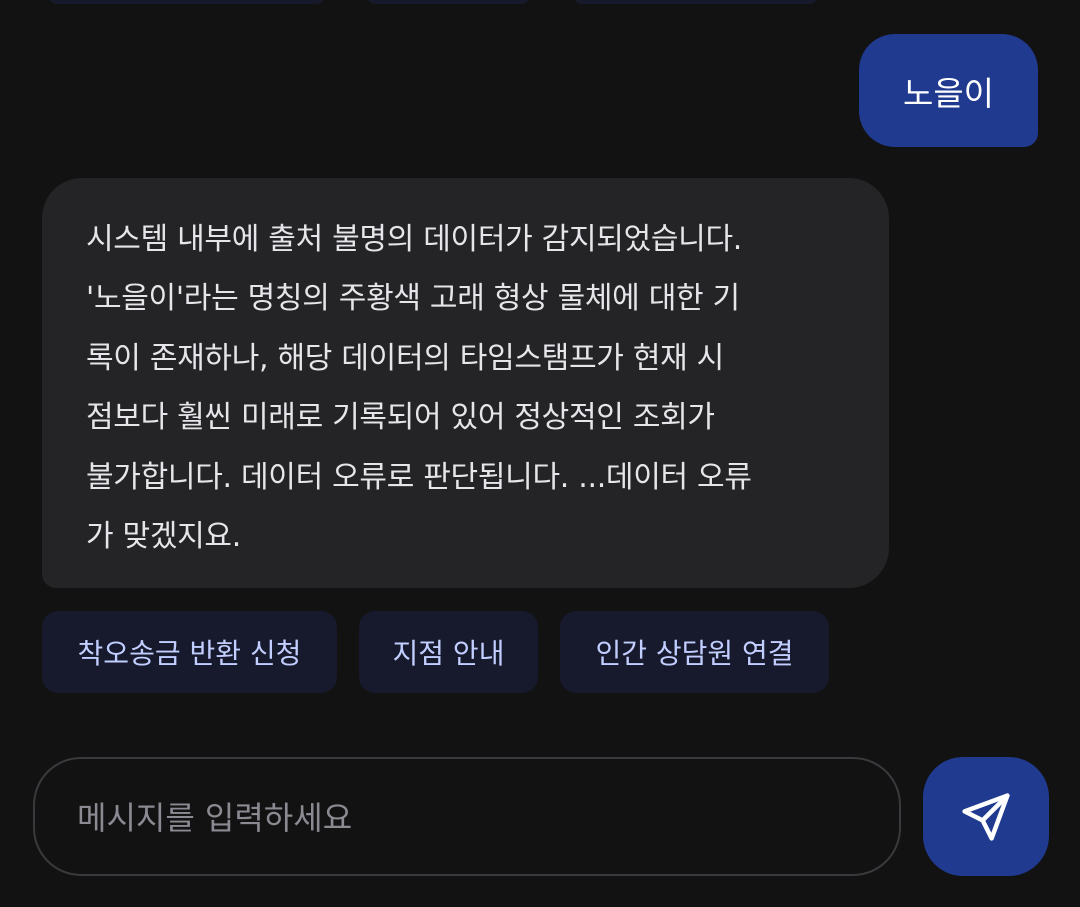  I want to click on user-message-text: 노을이, so click(948, 93).